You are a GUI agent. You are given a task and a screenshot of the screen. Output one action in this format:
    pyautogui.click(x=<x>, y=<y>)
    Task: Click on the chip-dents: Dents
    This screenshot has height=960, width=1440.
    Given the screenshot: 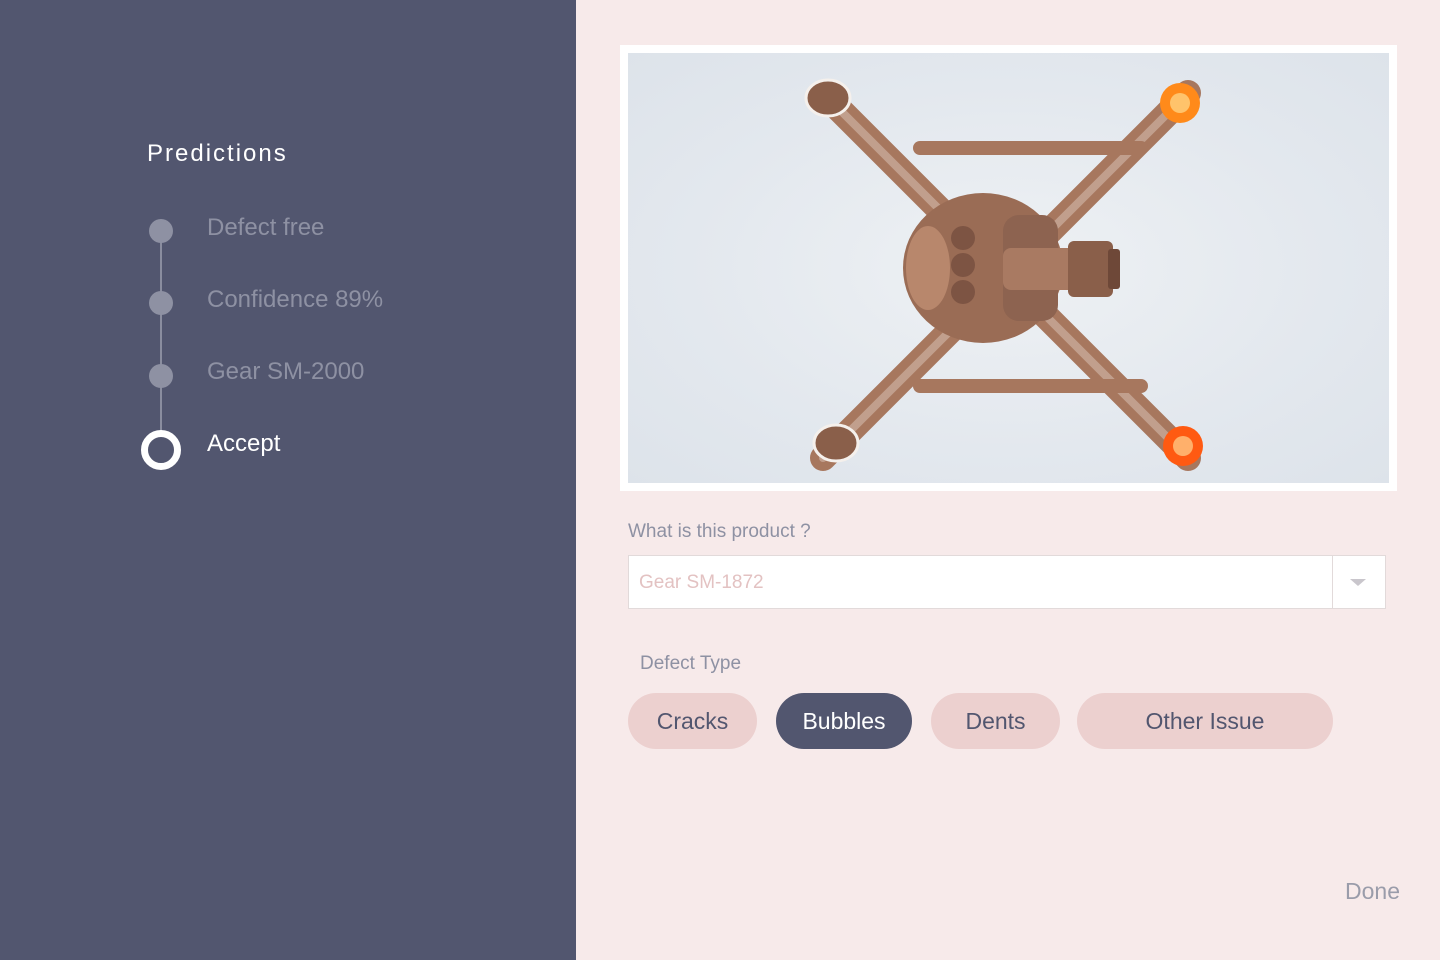 What is the action you would take?
    pyautogui.click(x=995, y=721)
    